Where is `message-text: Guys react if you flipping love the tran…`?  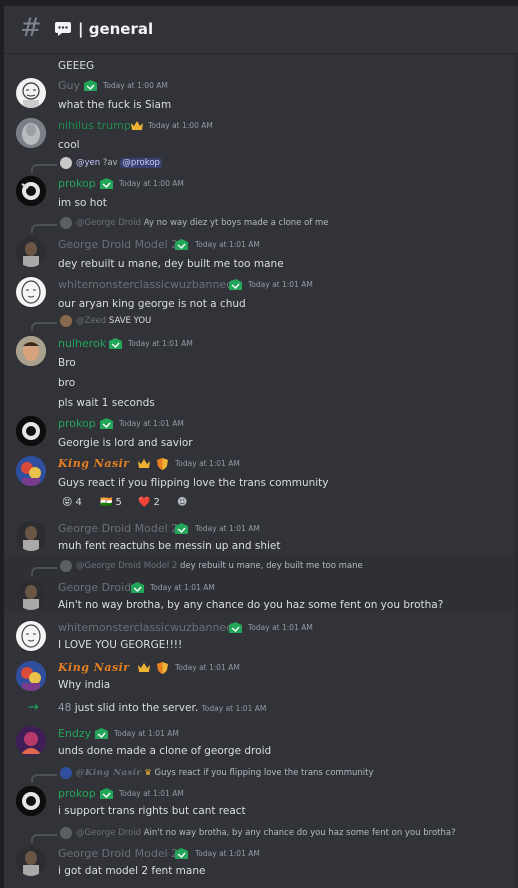 message-text: Guys react if you flipping love the tran… is located at coordinates (193, 483).